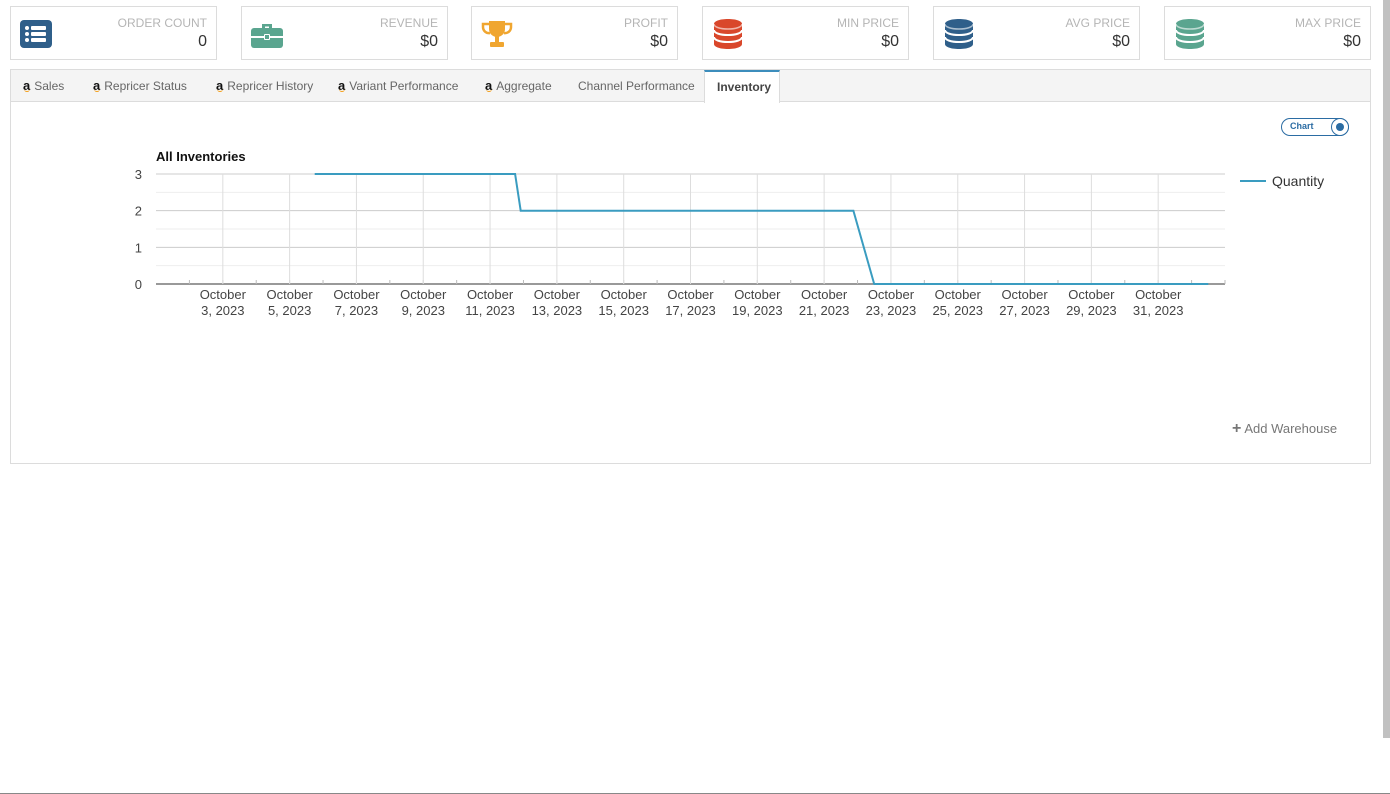  What do you see at coordinates (1237, 428) in the screenshot?
I see `plus-icon: +` at bounding box center [1237, 428].